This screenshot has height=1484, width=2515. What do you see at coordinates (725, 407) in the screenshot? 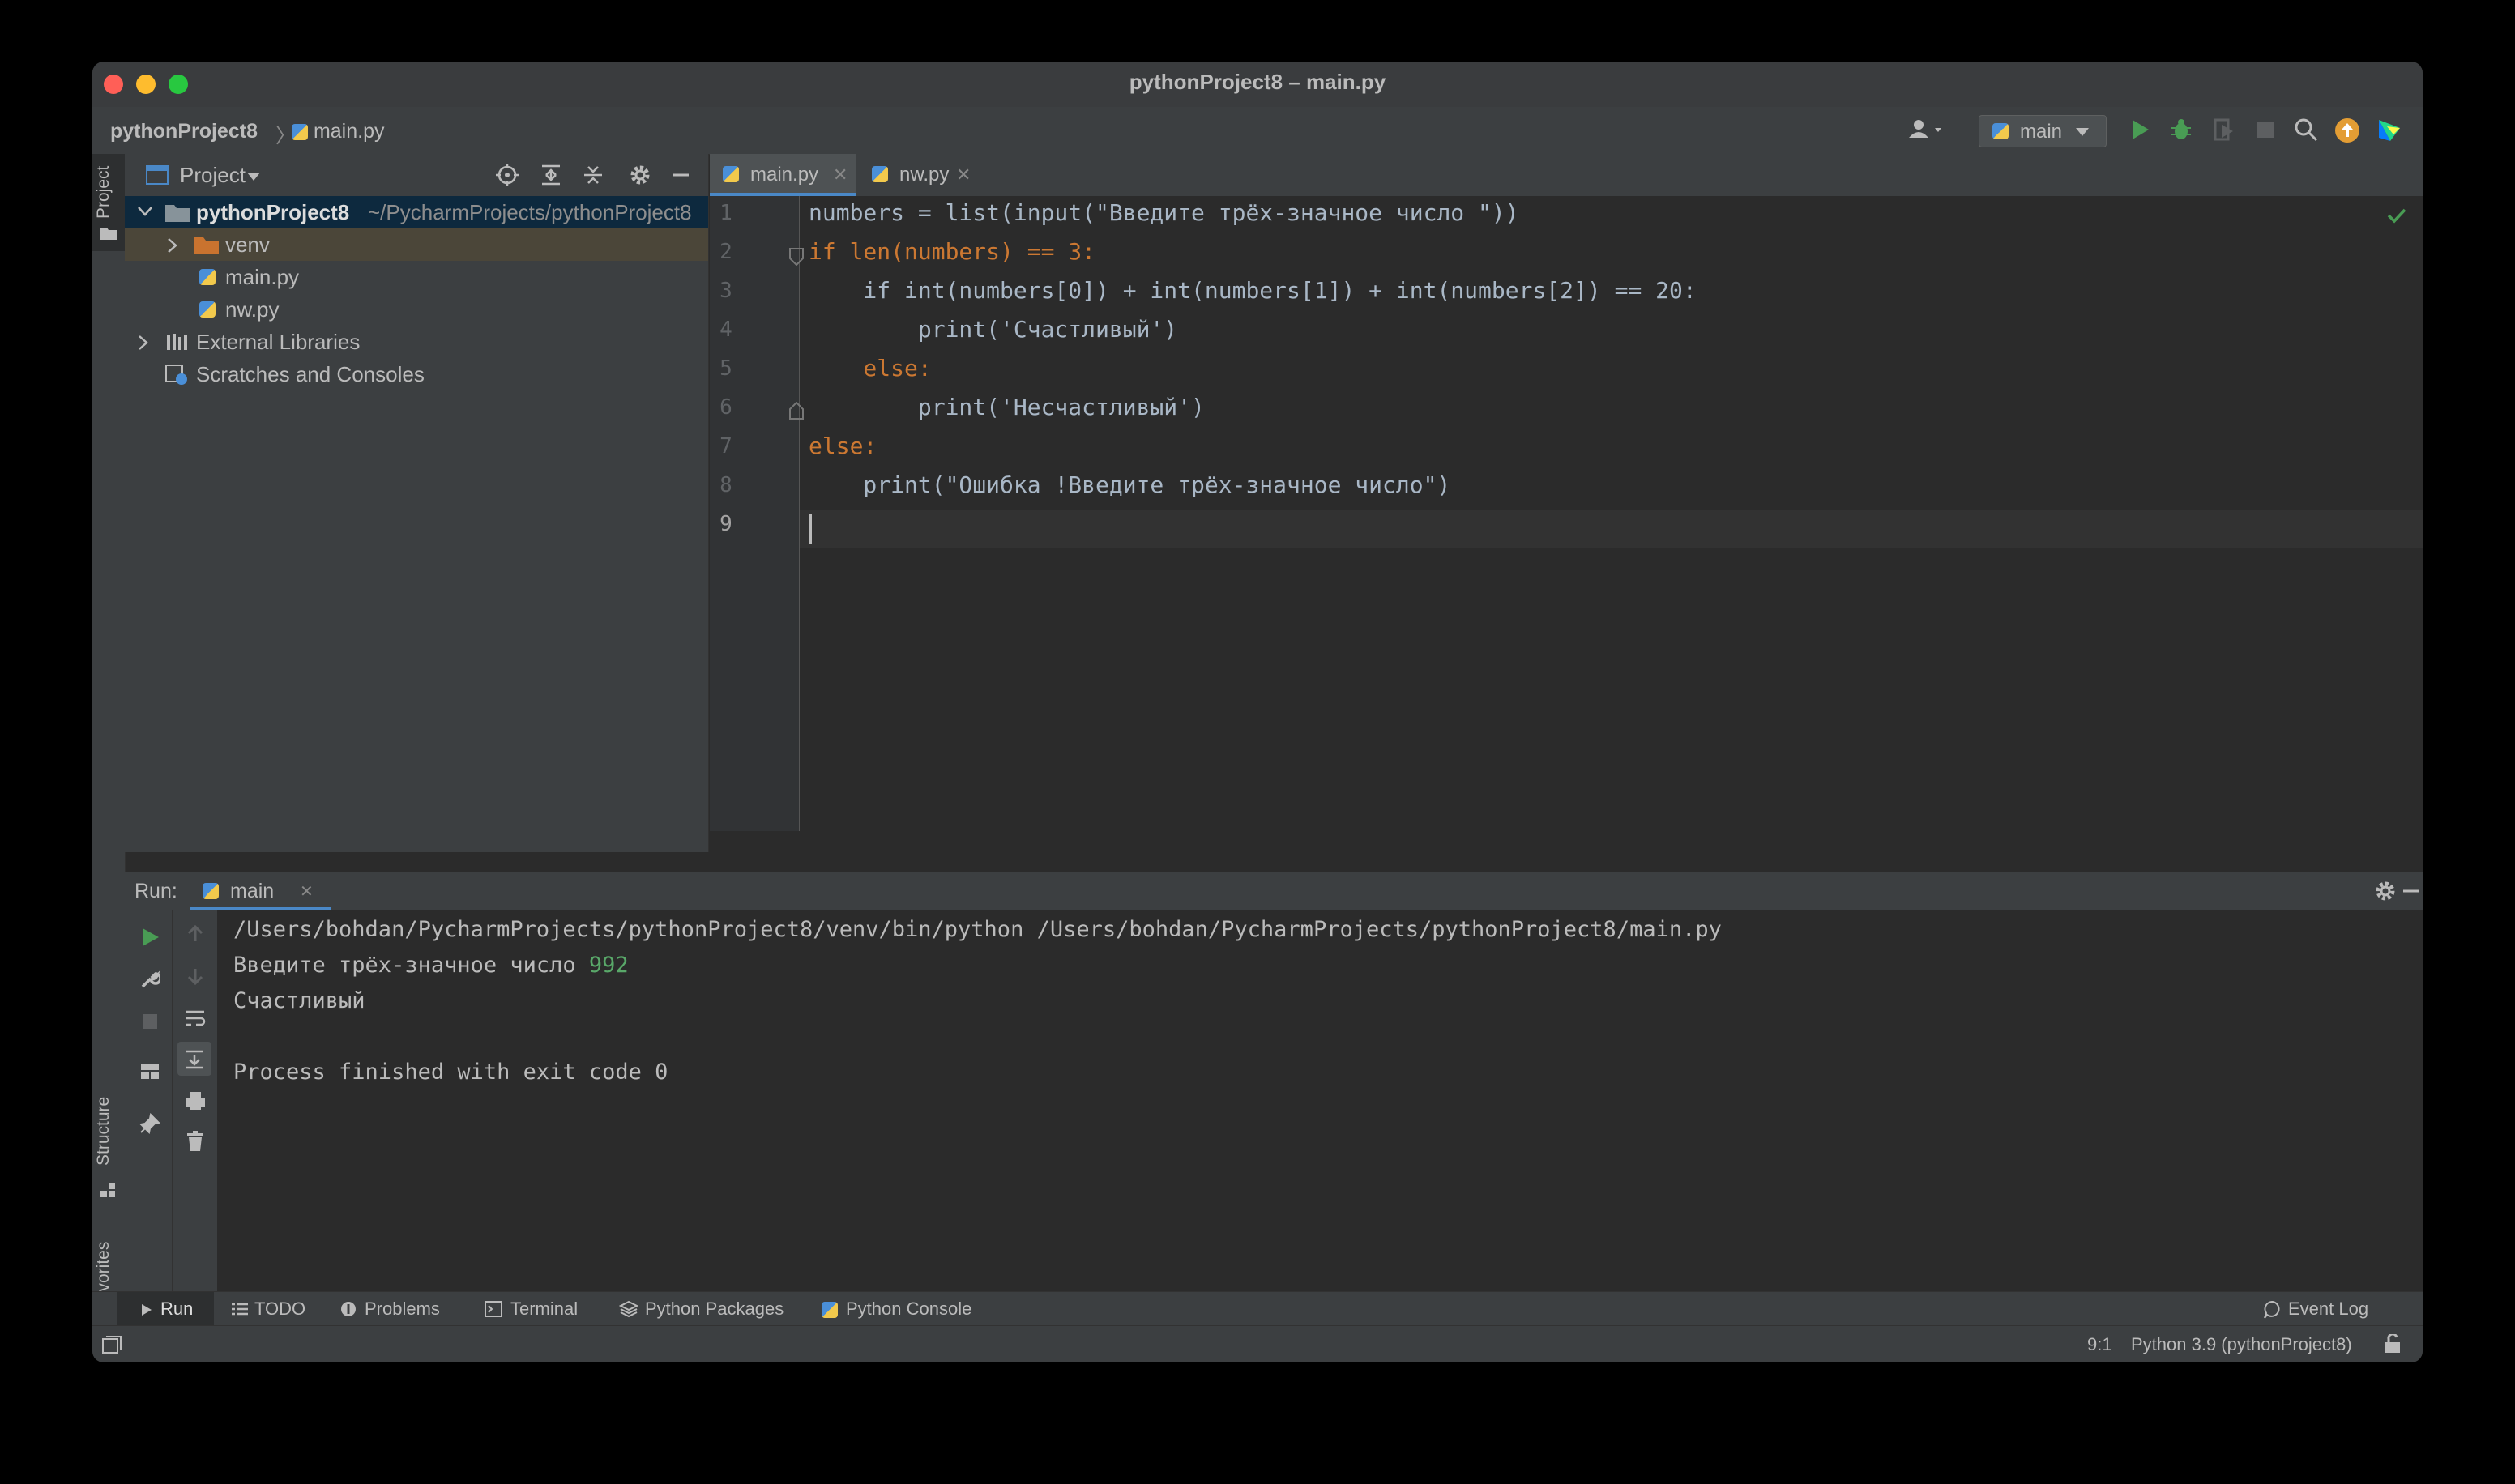
I see `line-number: 6` at bounding box center [725, 407].